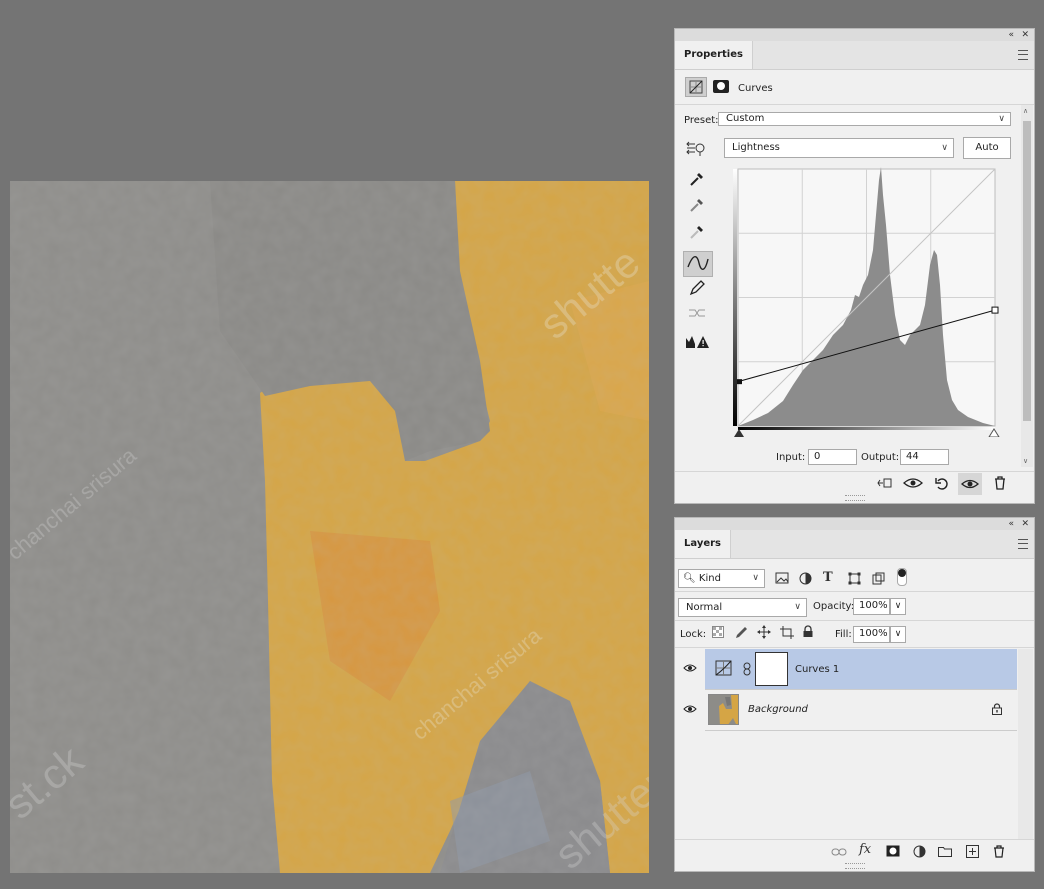  What do you see at coordinates (787, 634) in the screenshot?
I see `lock-artboard-icon` at bounding box center [787, 634].